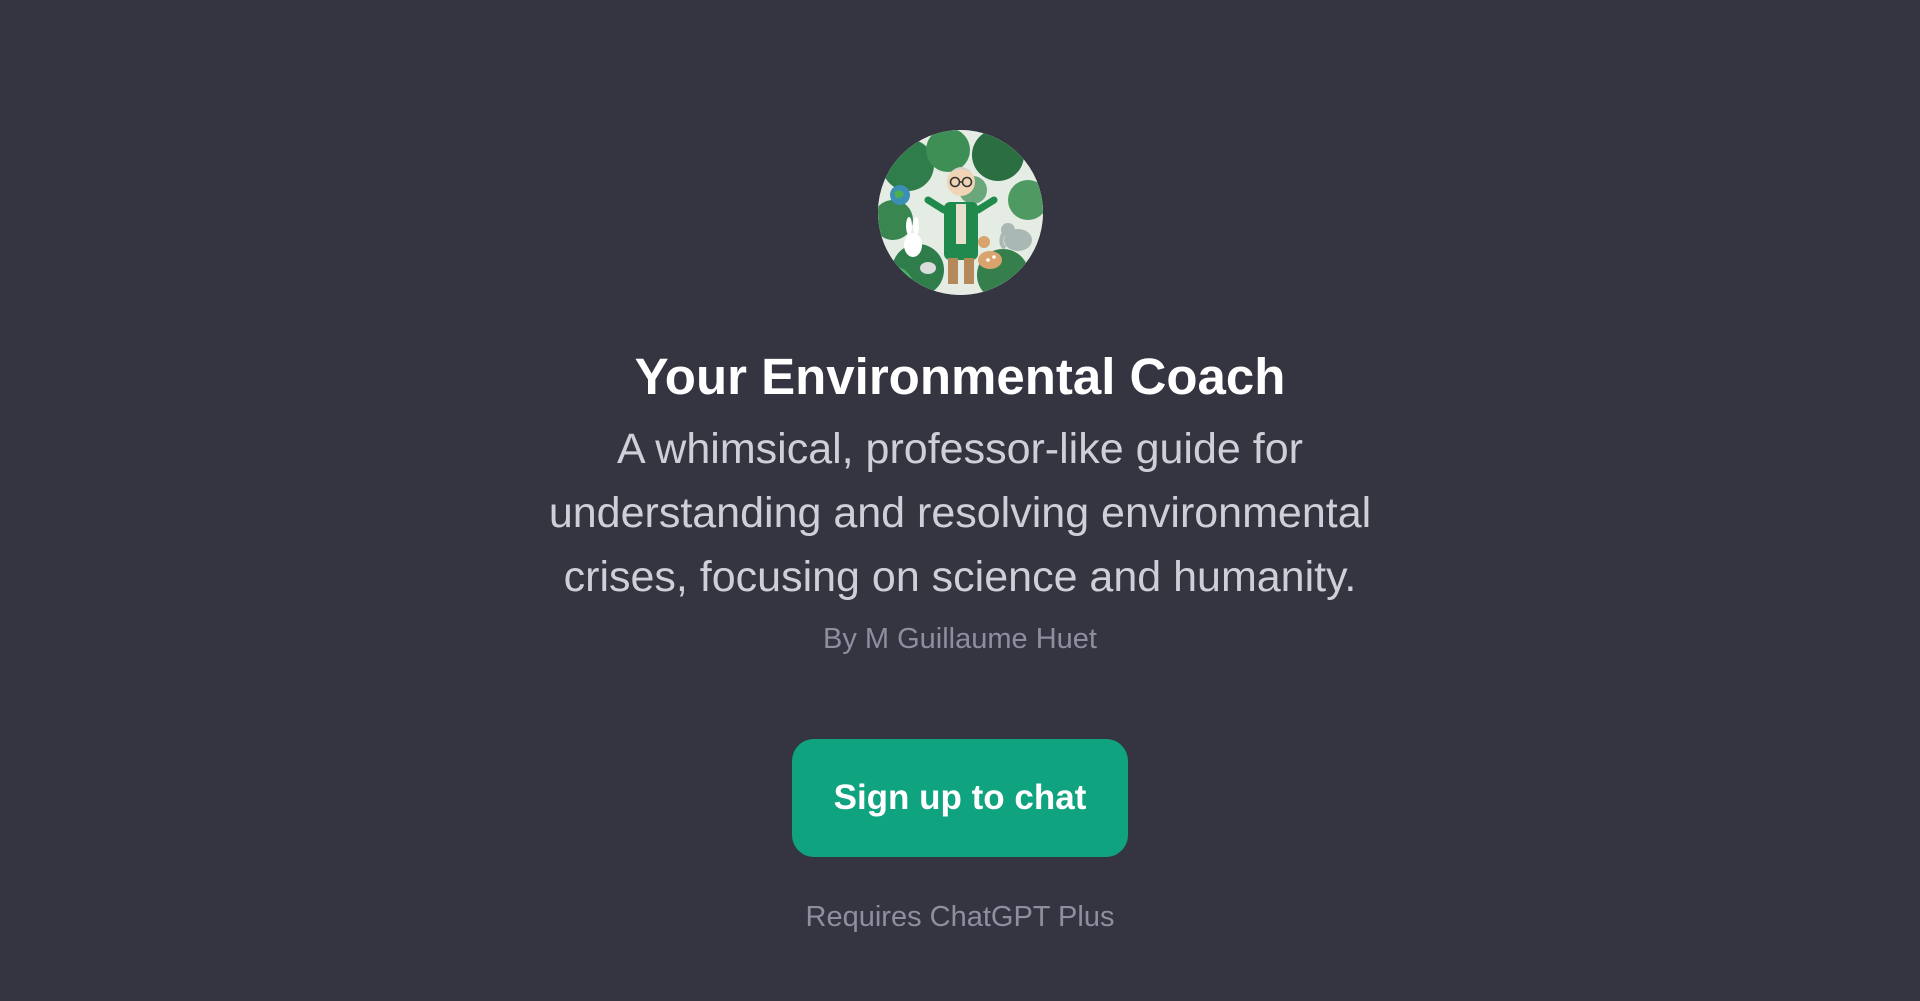  I want to click on gpt-avatar, so click(960, 212).